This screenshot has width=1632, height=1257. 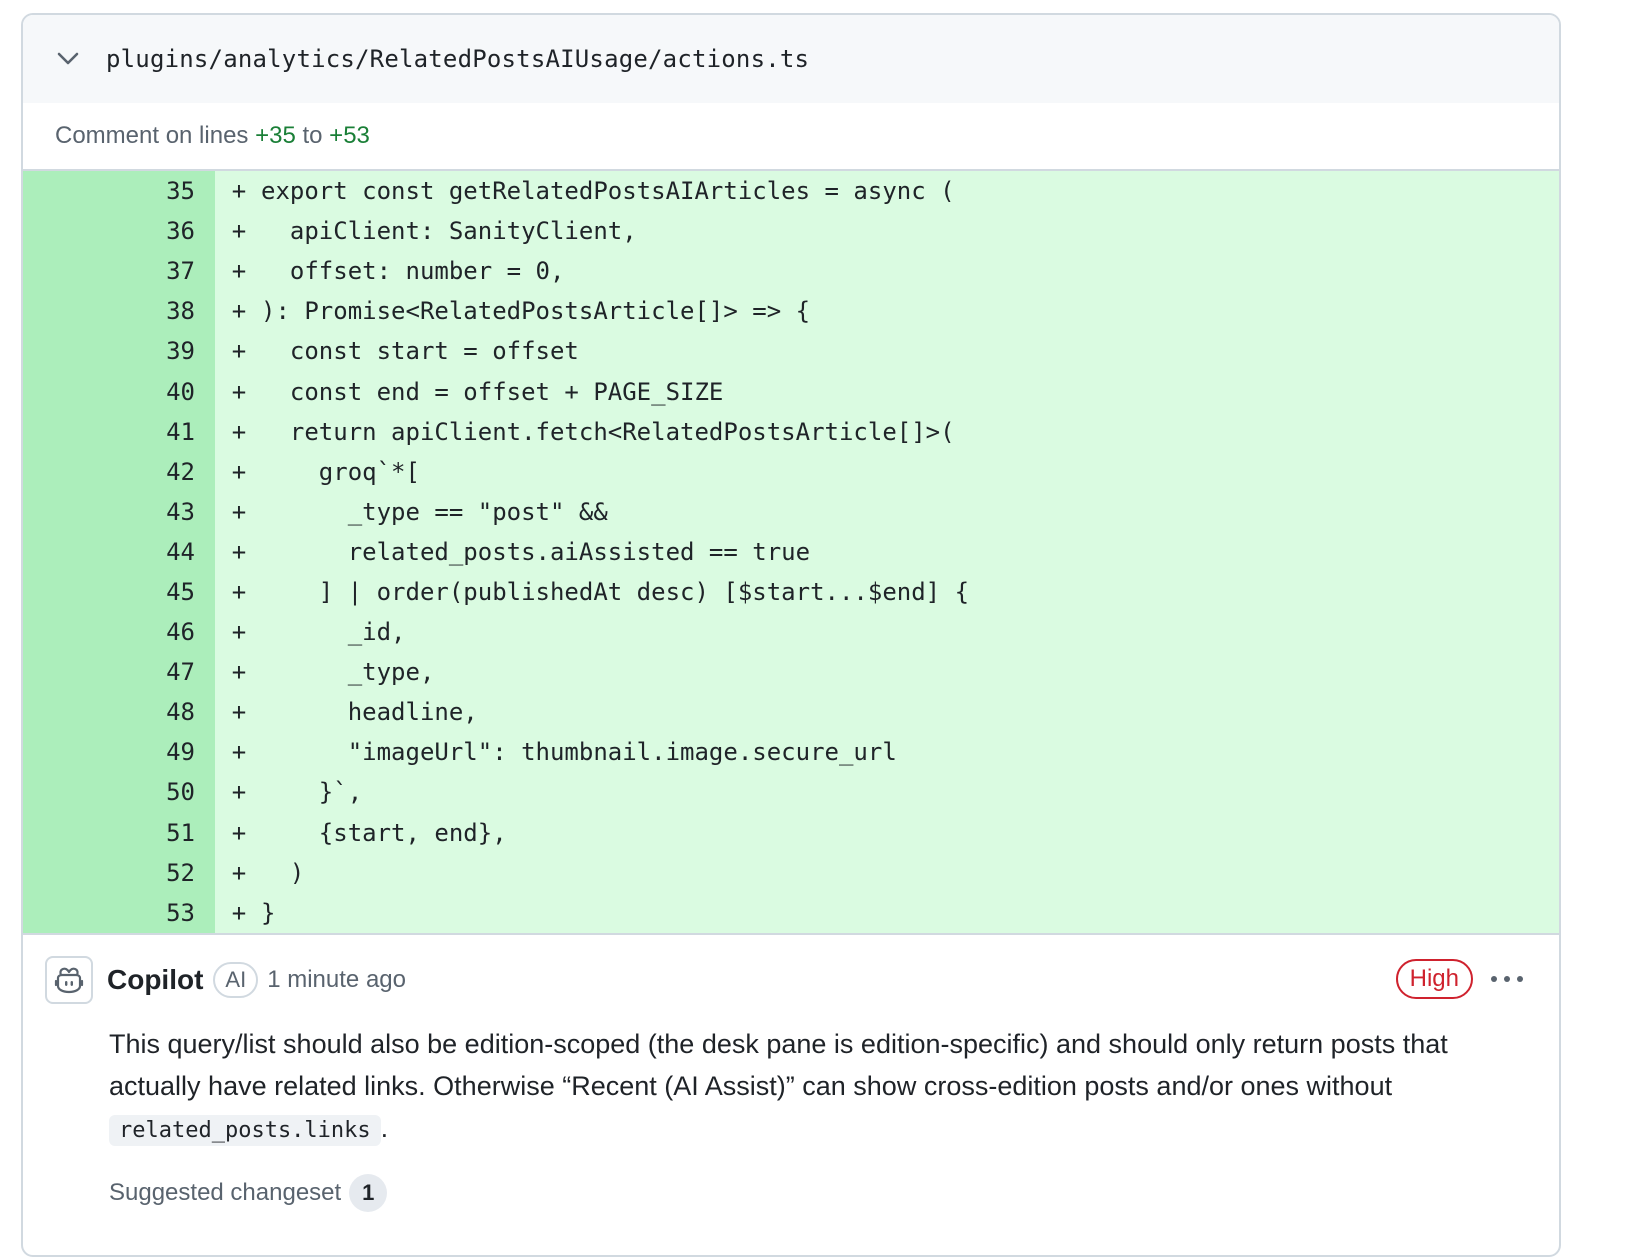 What do you see at coordinates (340, 471) in the screenshot?
I see `code-text: groq`*[` at bounding box center [340, 471].